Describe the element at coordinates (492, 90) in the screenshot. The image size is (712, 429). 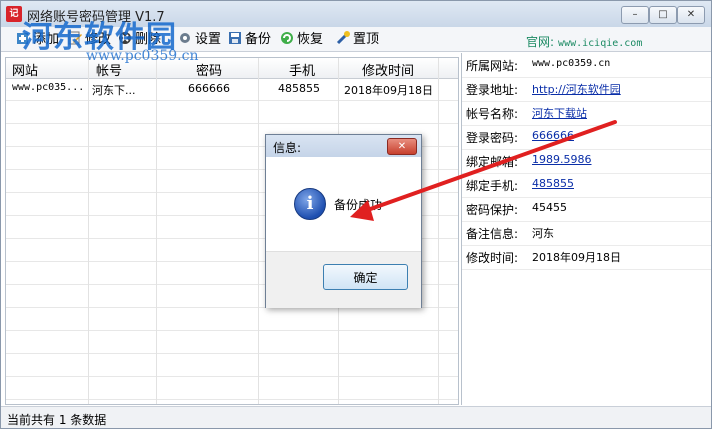
I see `detail-label: 登录地址:` at that location.